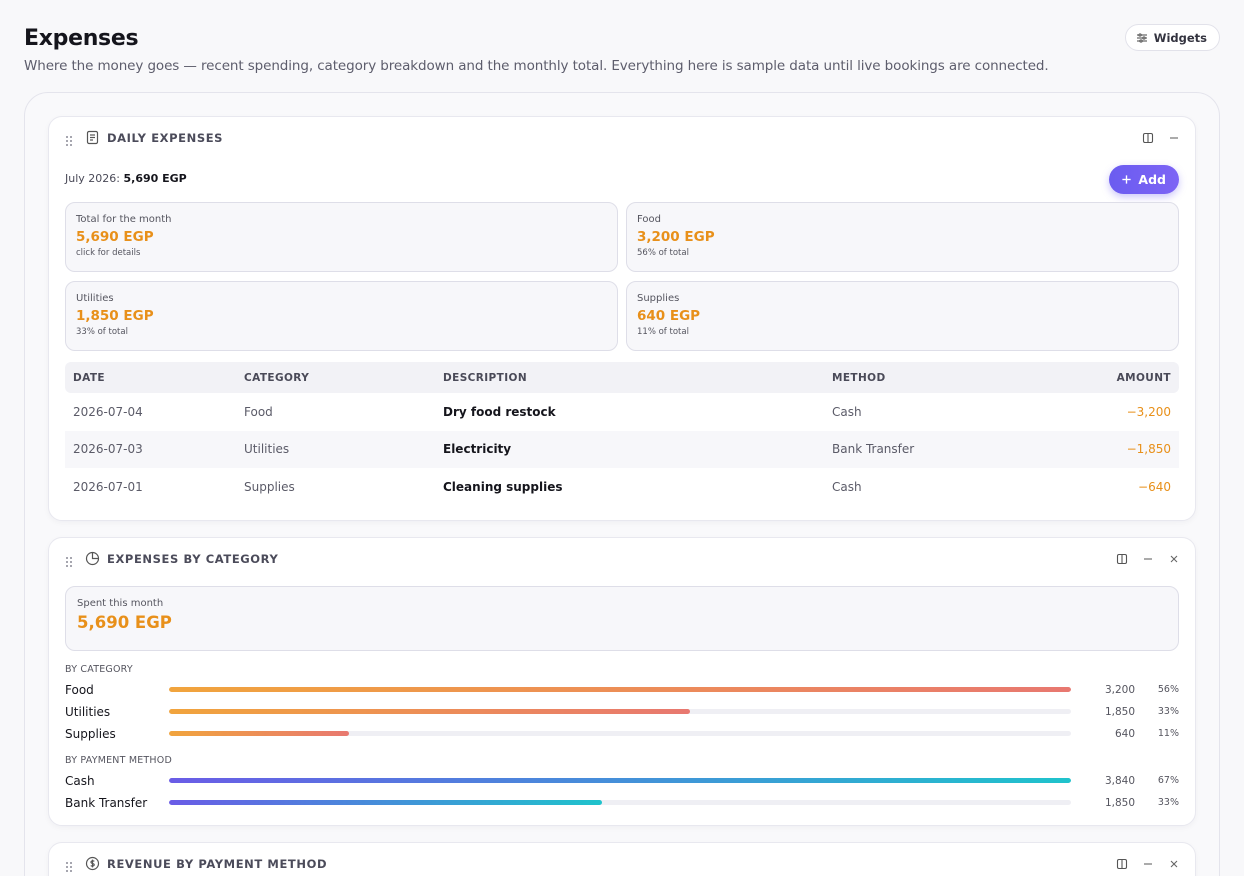 The height and width of the screenshot is (876, 1244). I want to click on bar-percent: 11%, so click(1168, 733).